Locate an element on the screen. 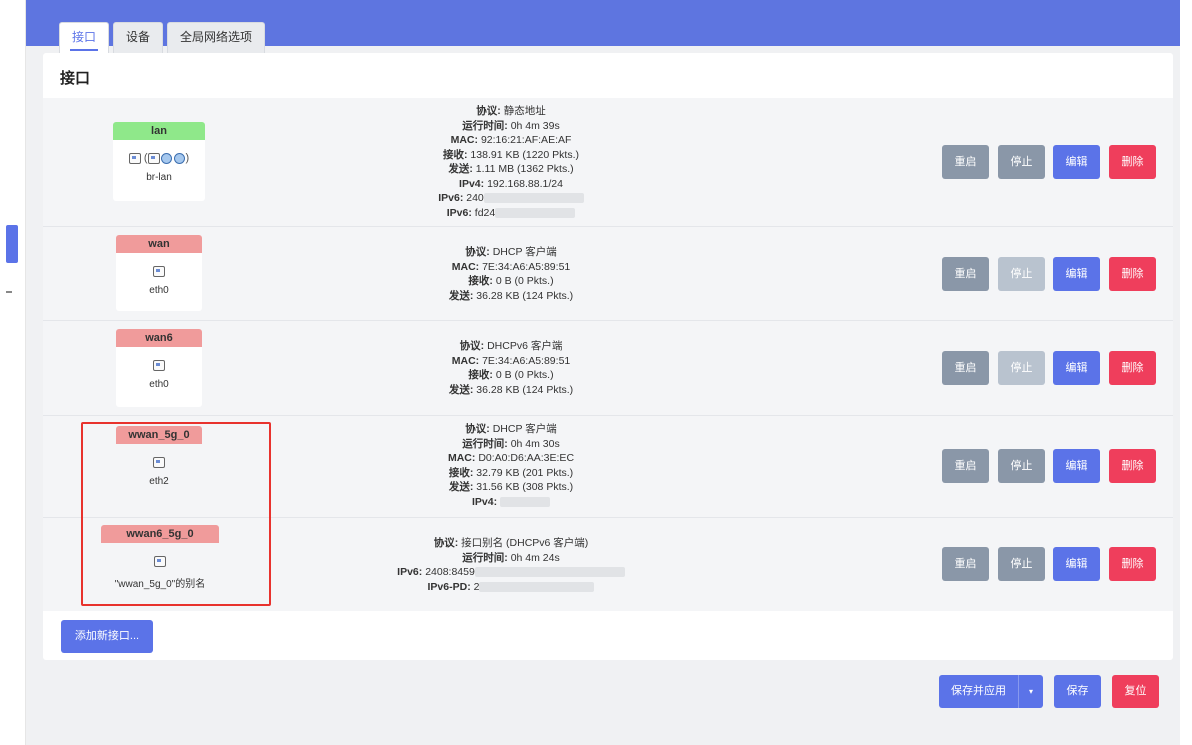  info-value: 0h 4m 24s is located at coordinates (535, 557).